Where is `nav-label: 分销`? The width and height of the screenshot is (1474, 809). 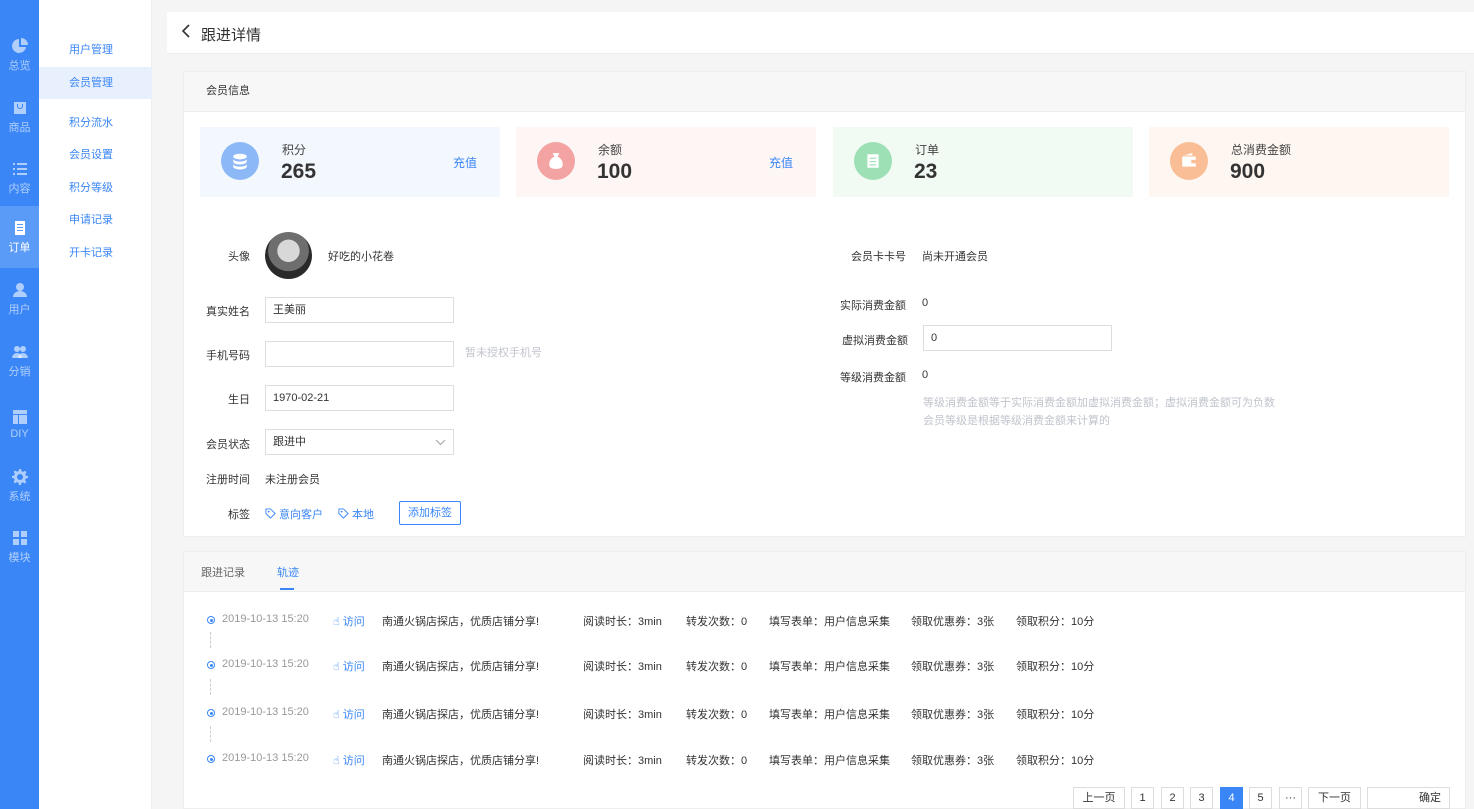 nav-label: 分销 is located at coordinates (19, 371).